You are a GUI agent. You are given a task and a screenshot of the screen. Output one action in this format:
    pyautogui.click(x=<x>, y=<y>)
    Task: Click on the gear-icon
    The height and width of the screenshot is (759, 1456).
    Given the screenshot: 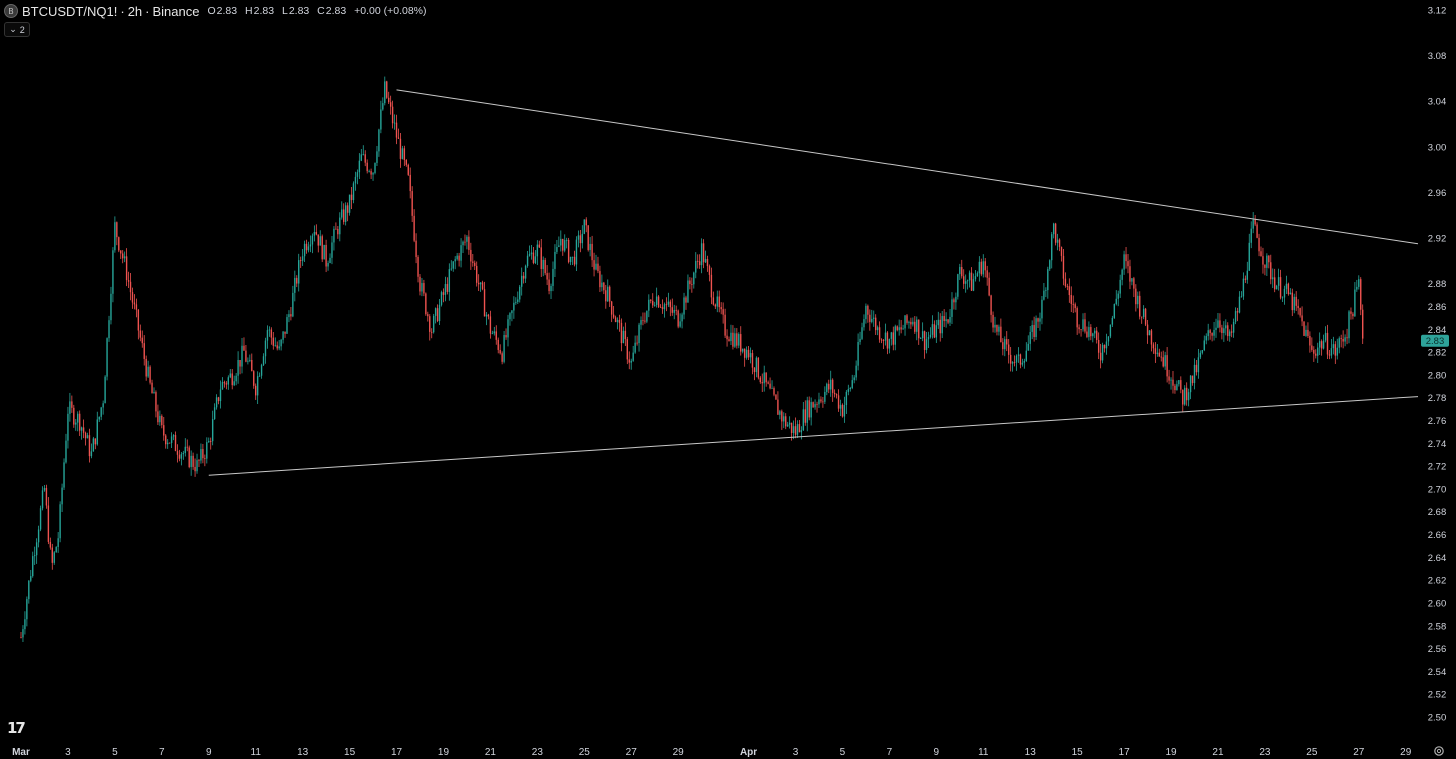 What is the action you would take?
    pyautogui.click(x=1439, y=751)
    